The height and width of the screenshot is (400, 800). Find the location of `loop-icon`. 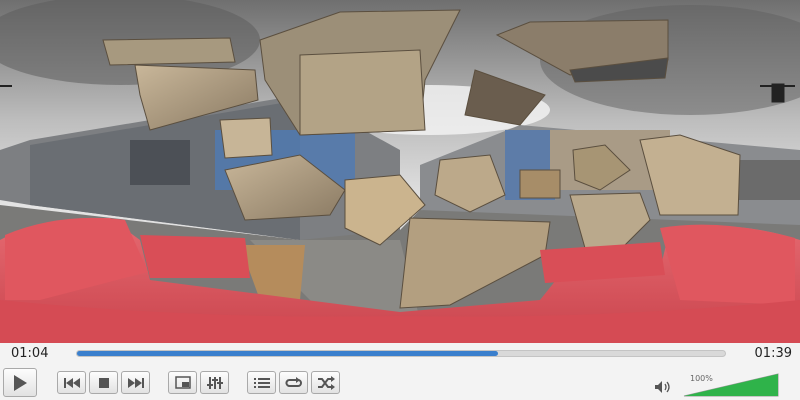

loop-icon is located at coordinates (293, 382).